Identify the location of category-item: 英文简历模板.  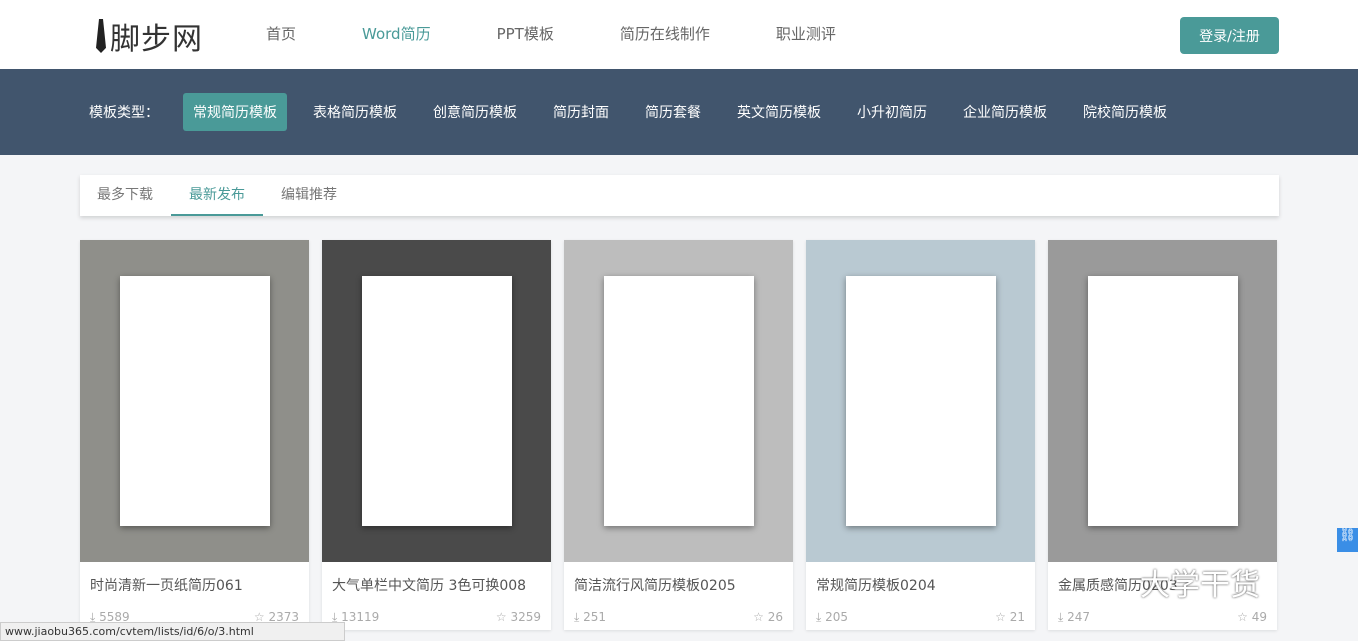
(779, 112).